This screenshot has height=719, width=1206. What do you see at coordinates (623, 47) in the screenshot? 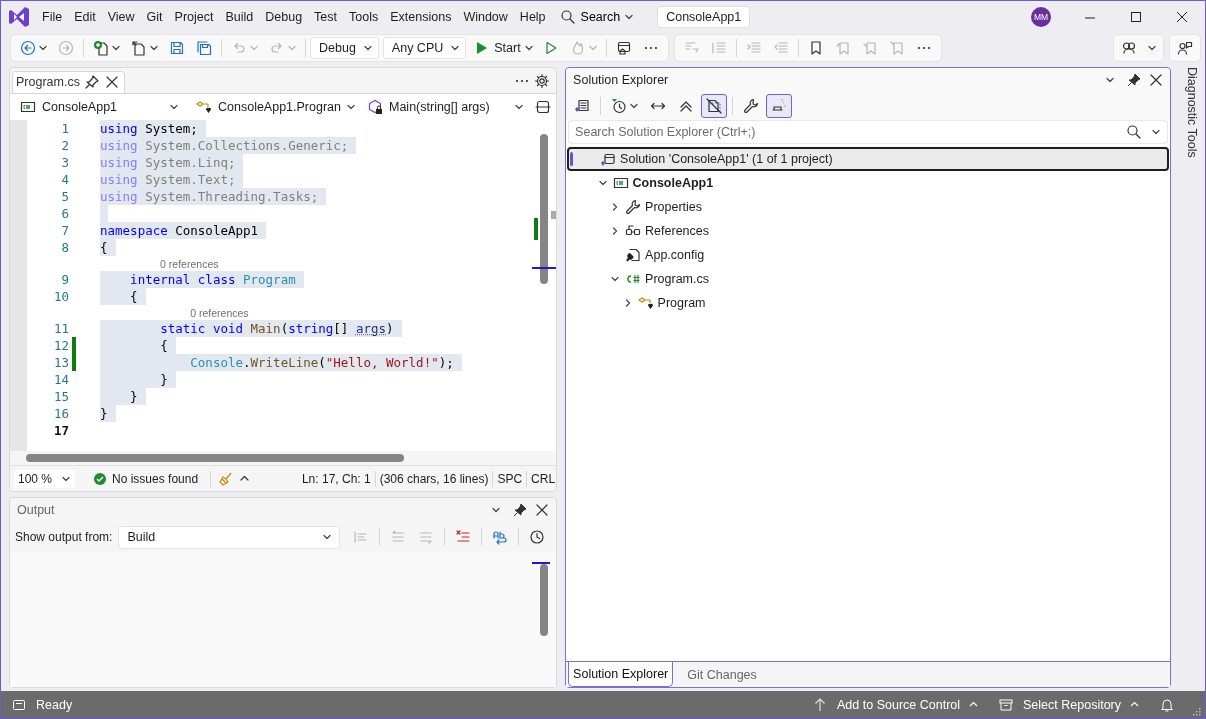
I see `browser-icon` at bounding box center [623, 47].